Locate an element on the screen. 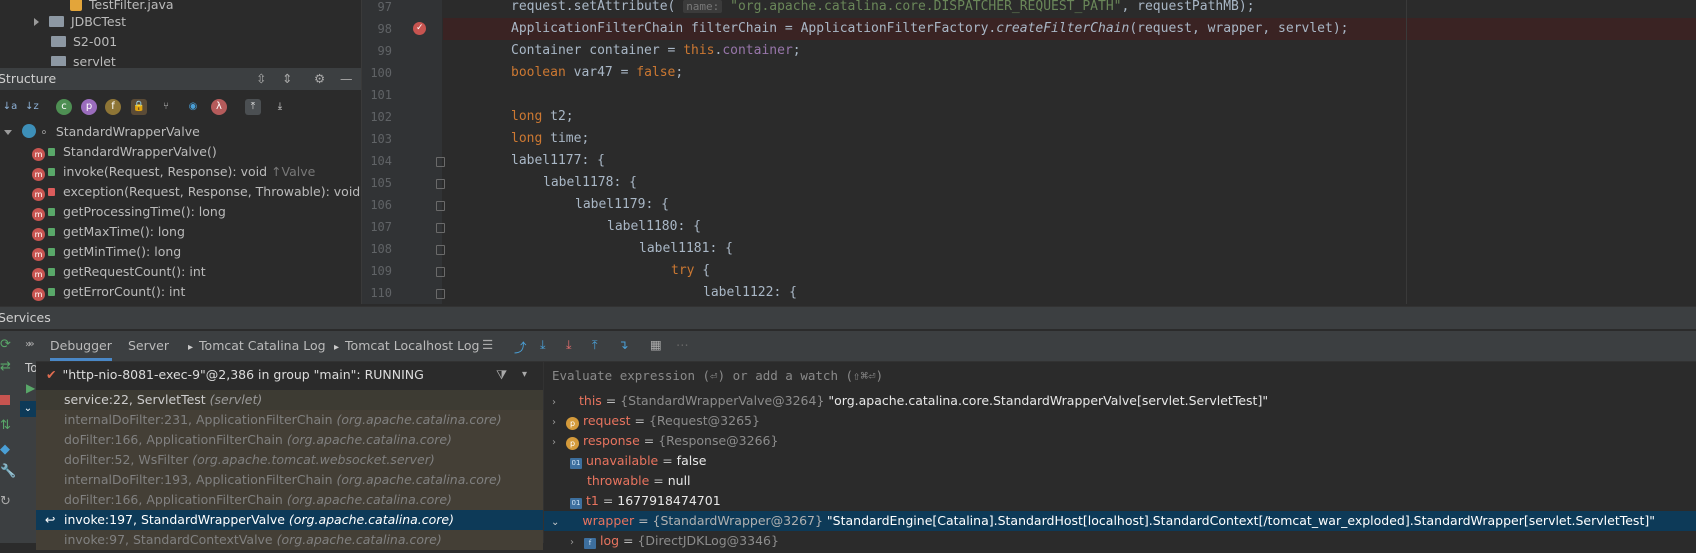 The width and height of the screenshot is (1696, 553). expand-arrow-icon is located at coordinates (36, 22).